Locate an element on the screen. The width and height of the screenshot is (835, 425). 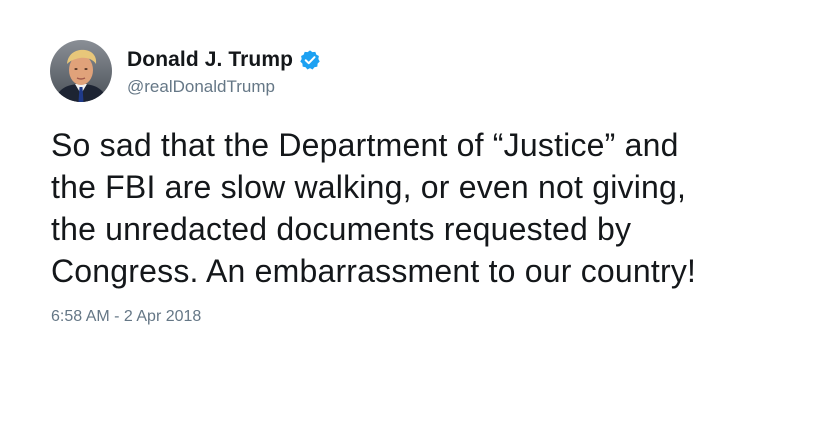
tweet-timestamp: 6:58 AM - 2 Apr 2018 is located at coordinates (126, 317).